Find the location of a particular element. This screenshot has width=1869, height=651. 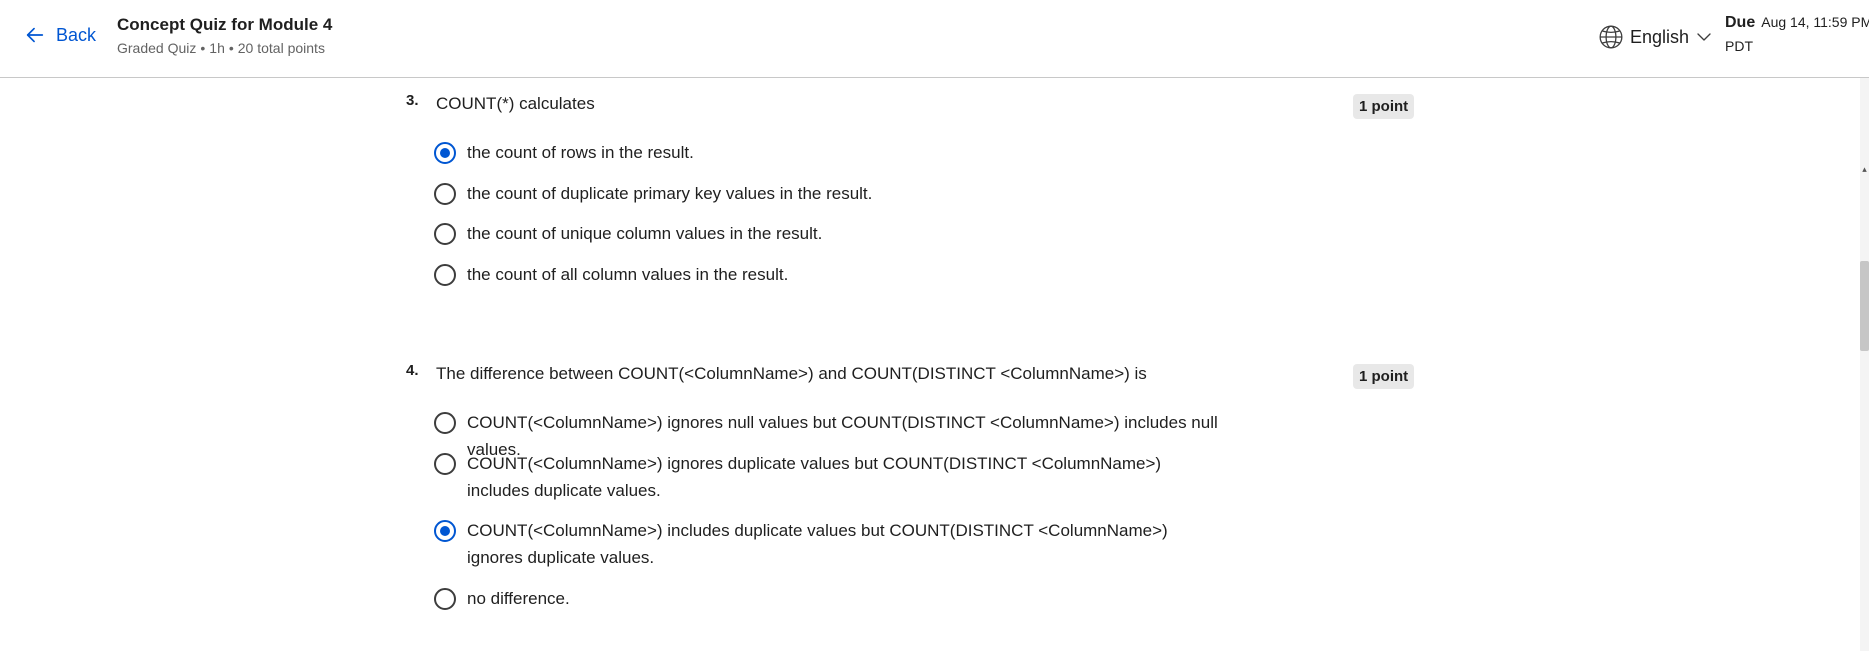

answer-option: no difference. is located at coordinates (830, 600).